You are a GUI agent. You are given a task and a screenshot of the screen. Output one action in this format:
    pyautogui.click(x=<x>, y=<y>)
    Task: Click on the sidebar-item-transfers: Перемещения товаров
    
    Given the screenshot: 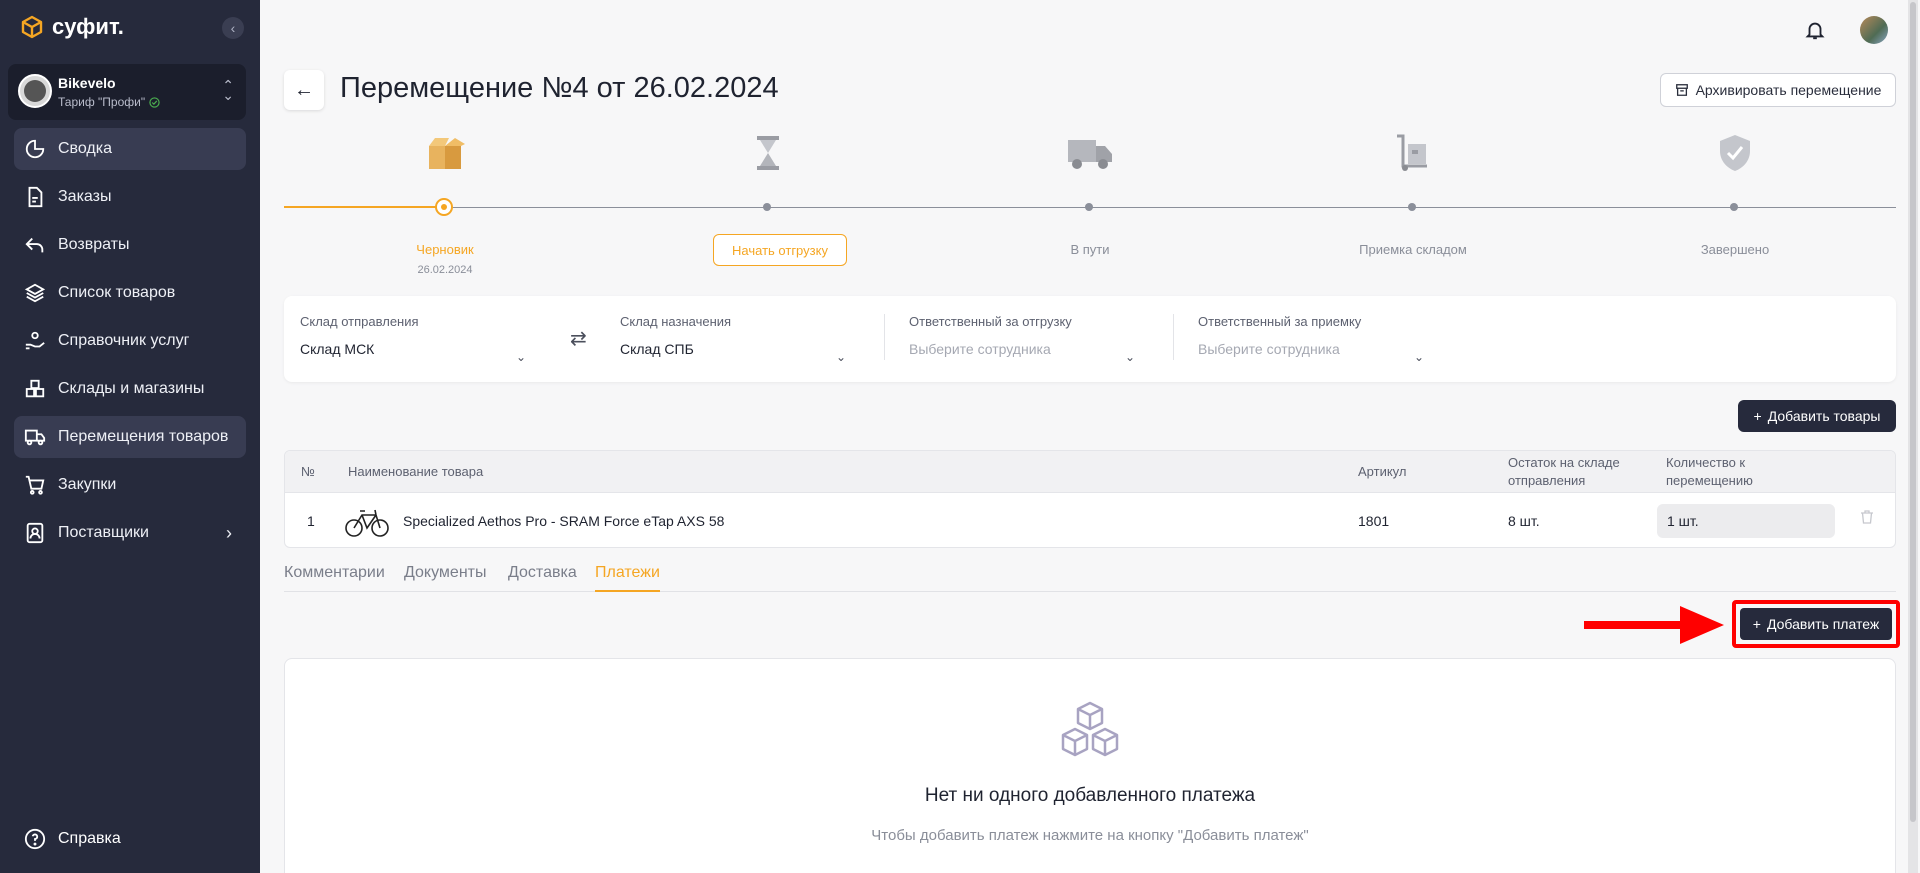 What is the action you would take?
    pyautogui.click(x=130, y=437)
    